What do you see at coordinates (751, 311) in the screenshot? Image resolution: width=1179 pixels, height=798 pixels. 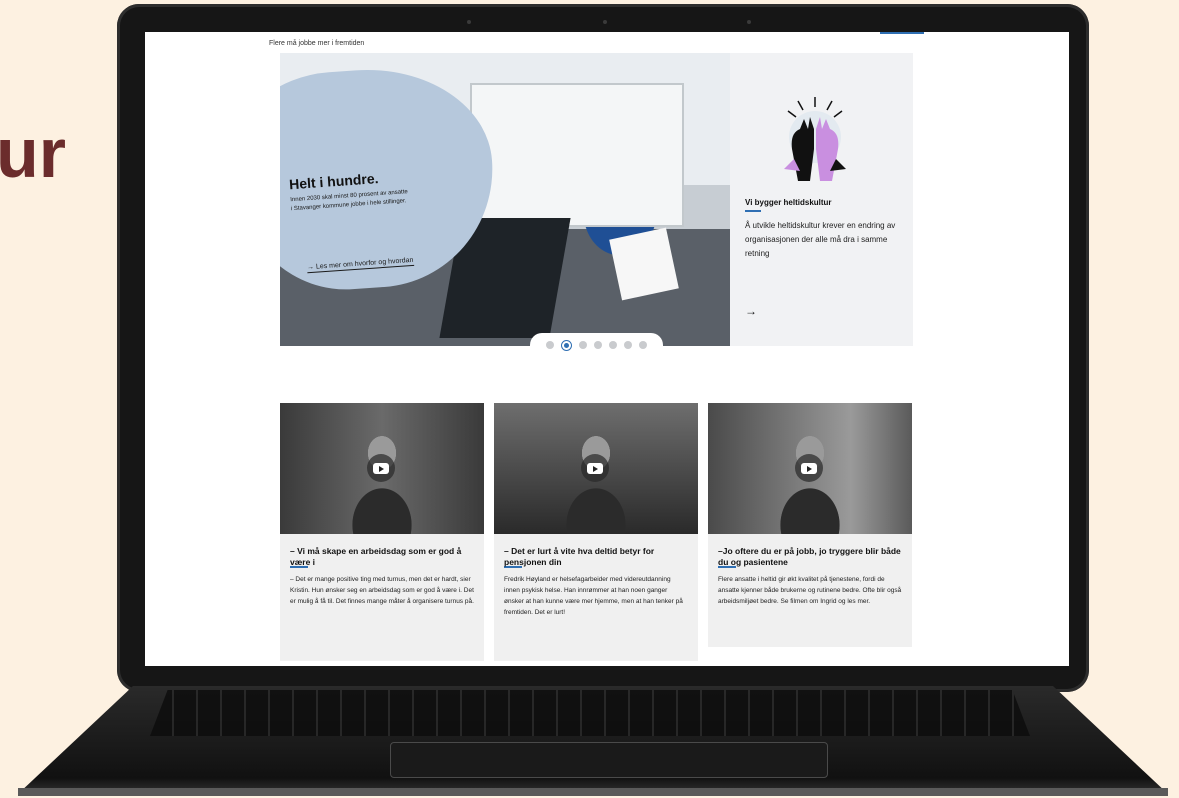 I see `arrow-right-icon: →` at bounding box center [751, 311].